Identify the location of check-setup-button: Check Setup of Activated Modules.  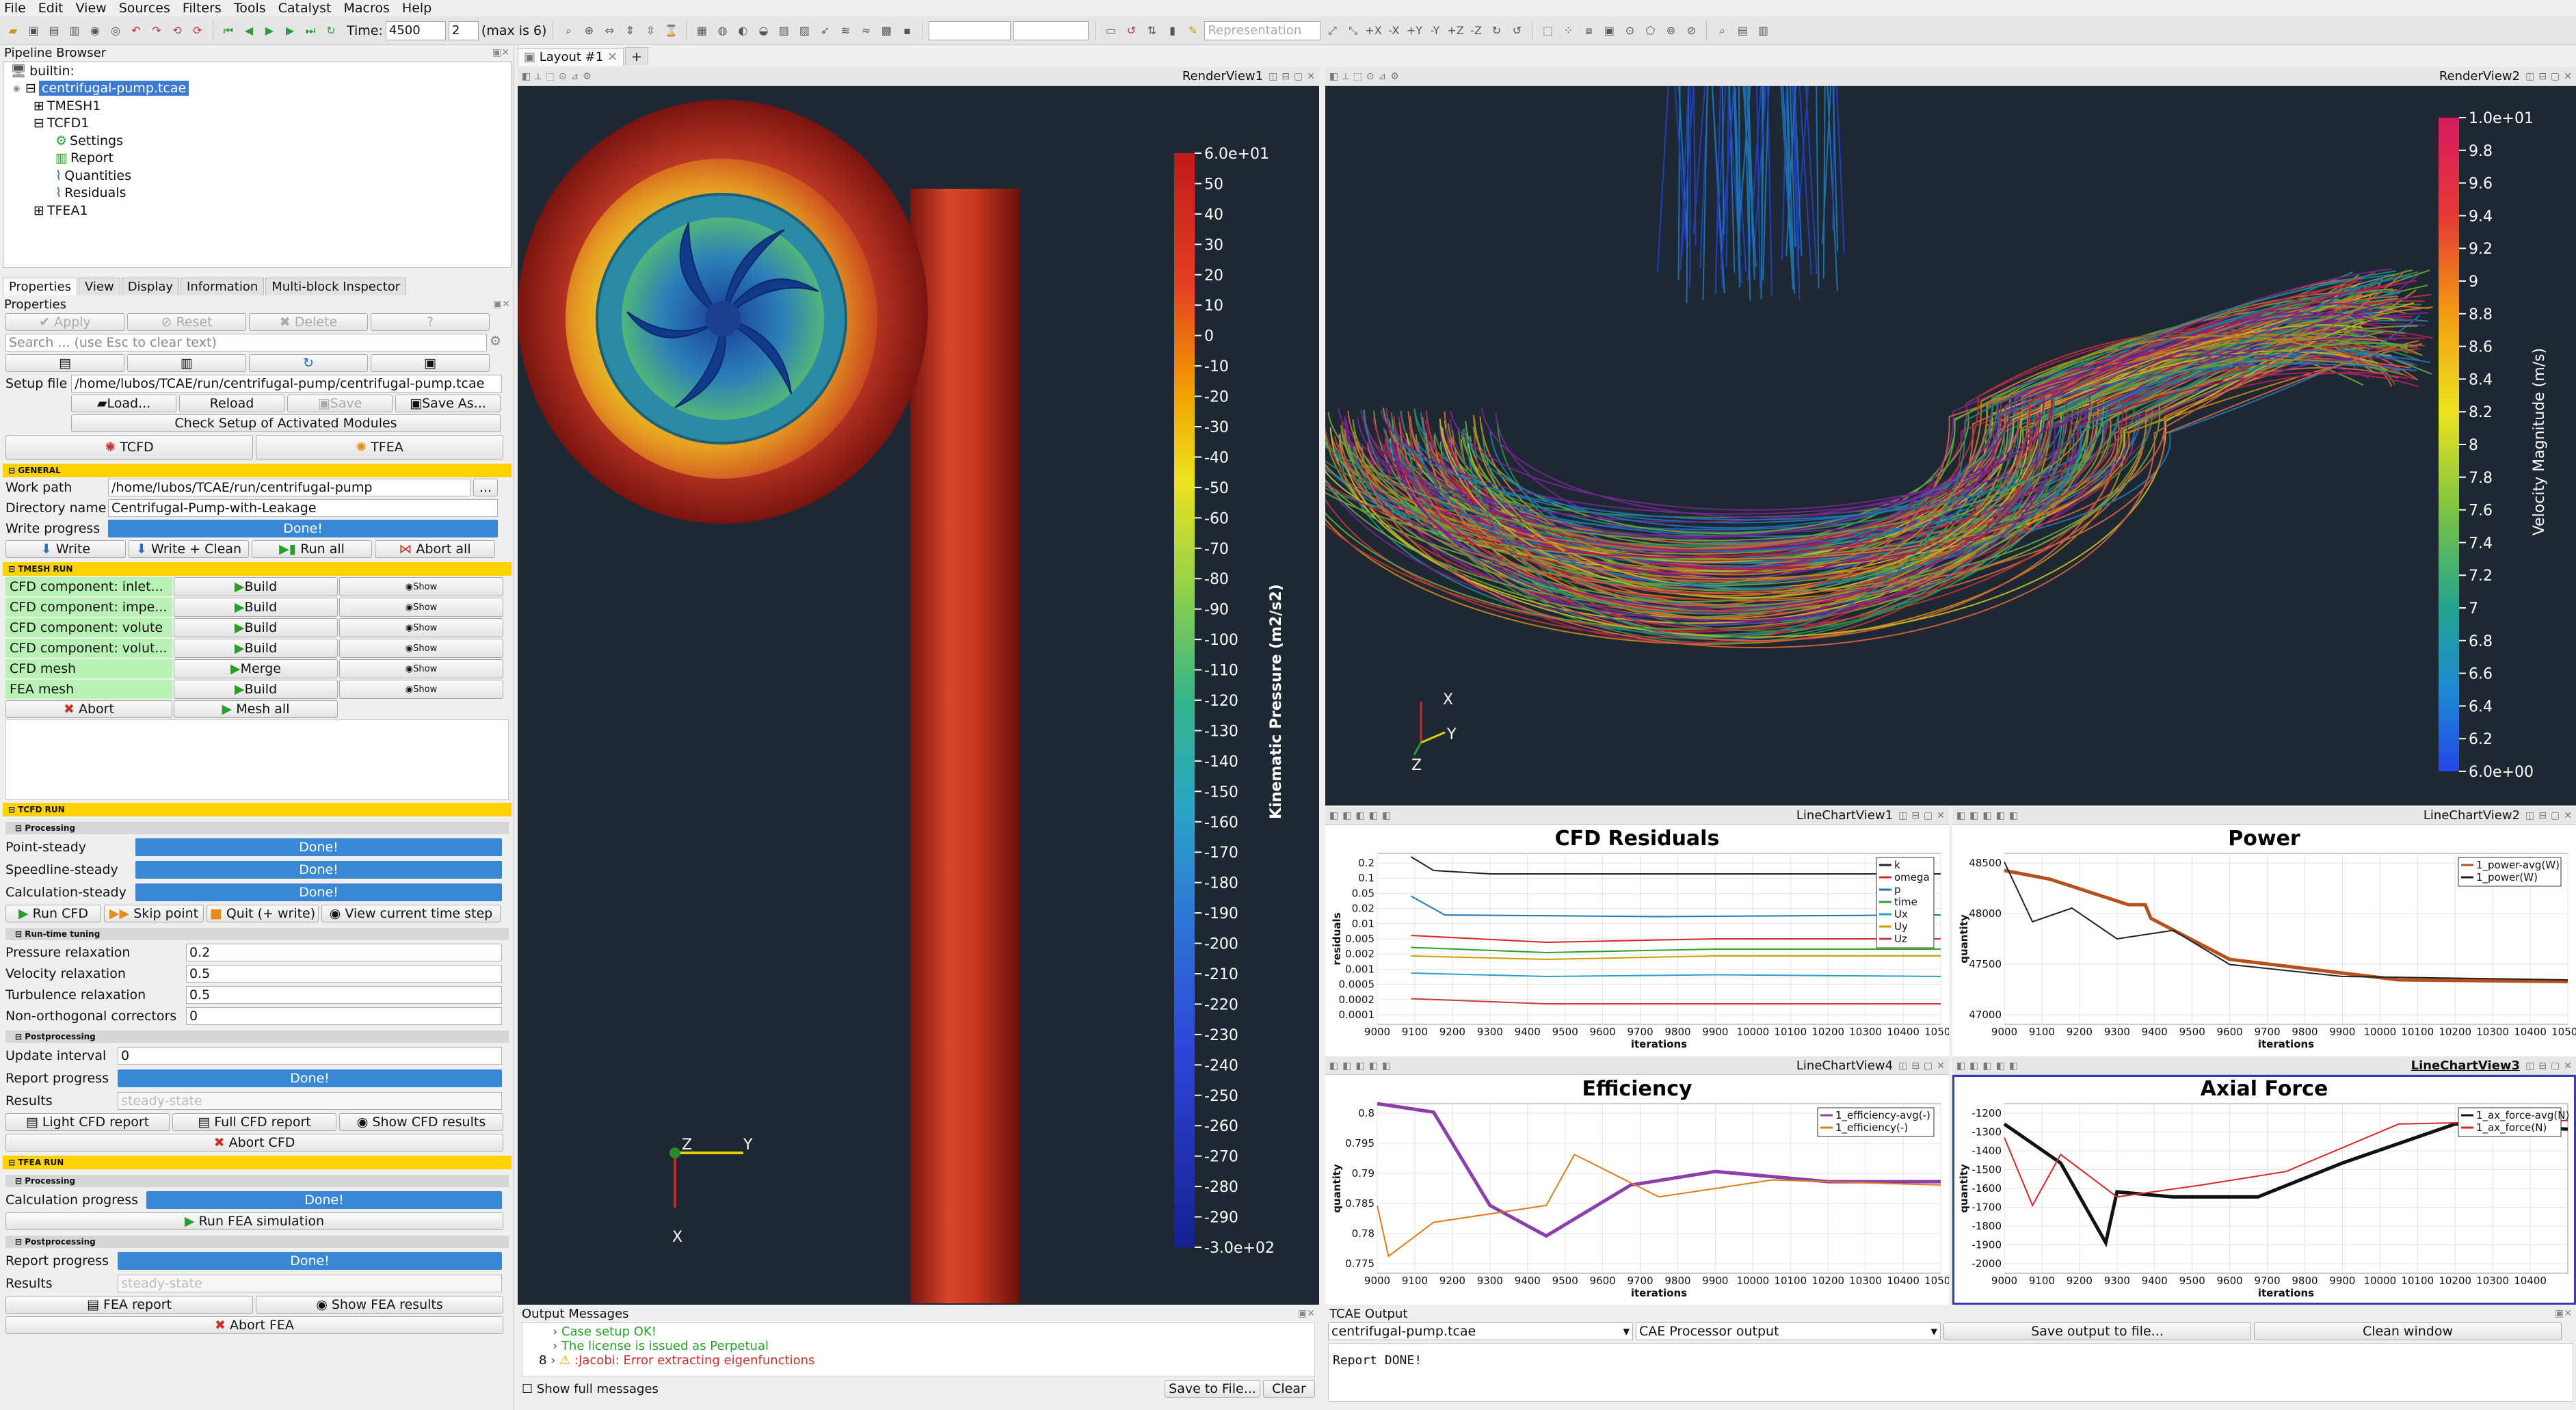
(286, 423).